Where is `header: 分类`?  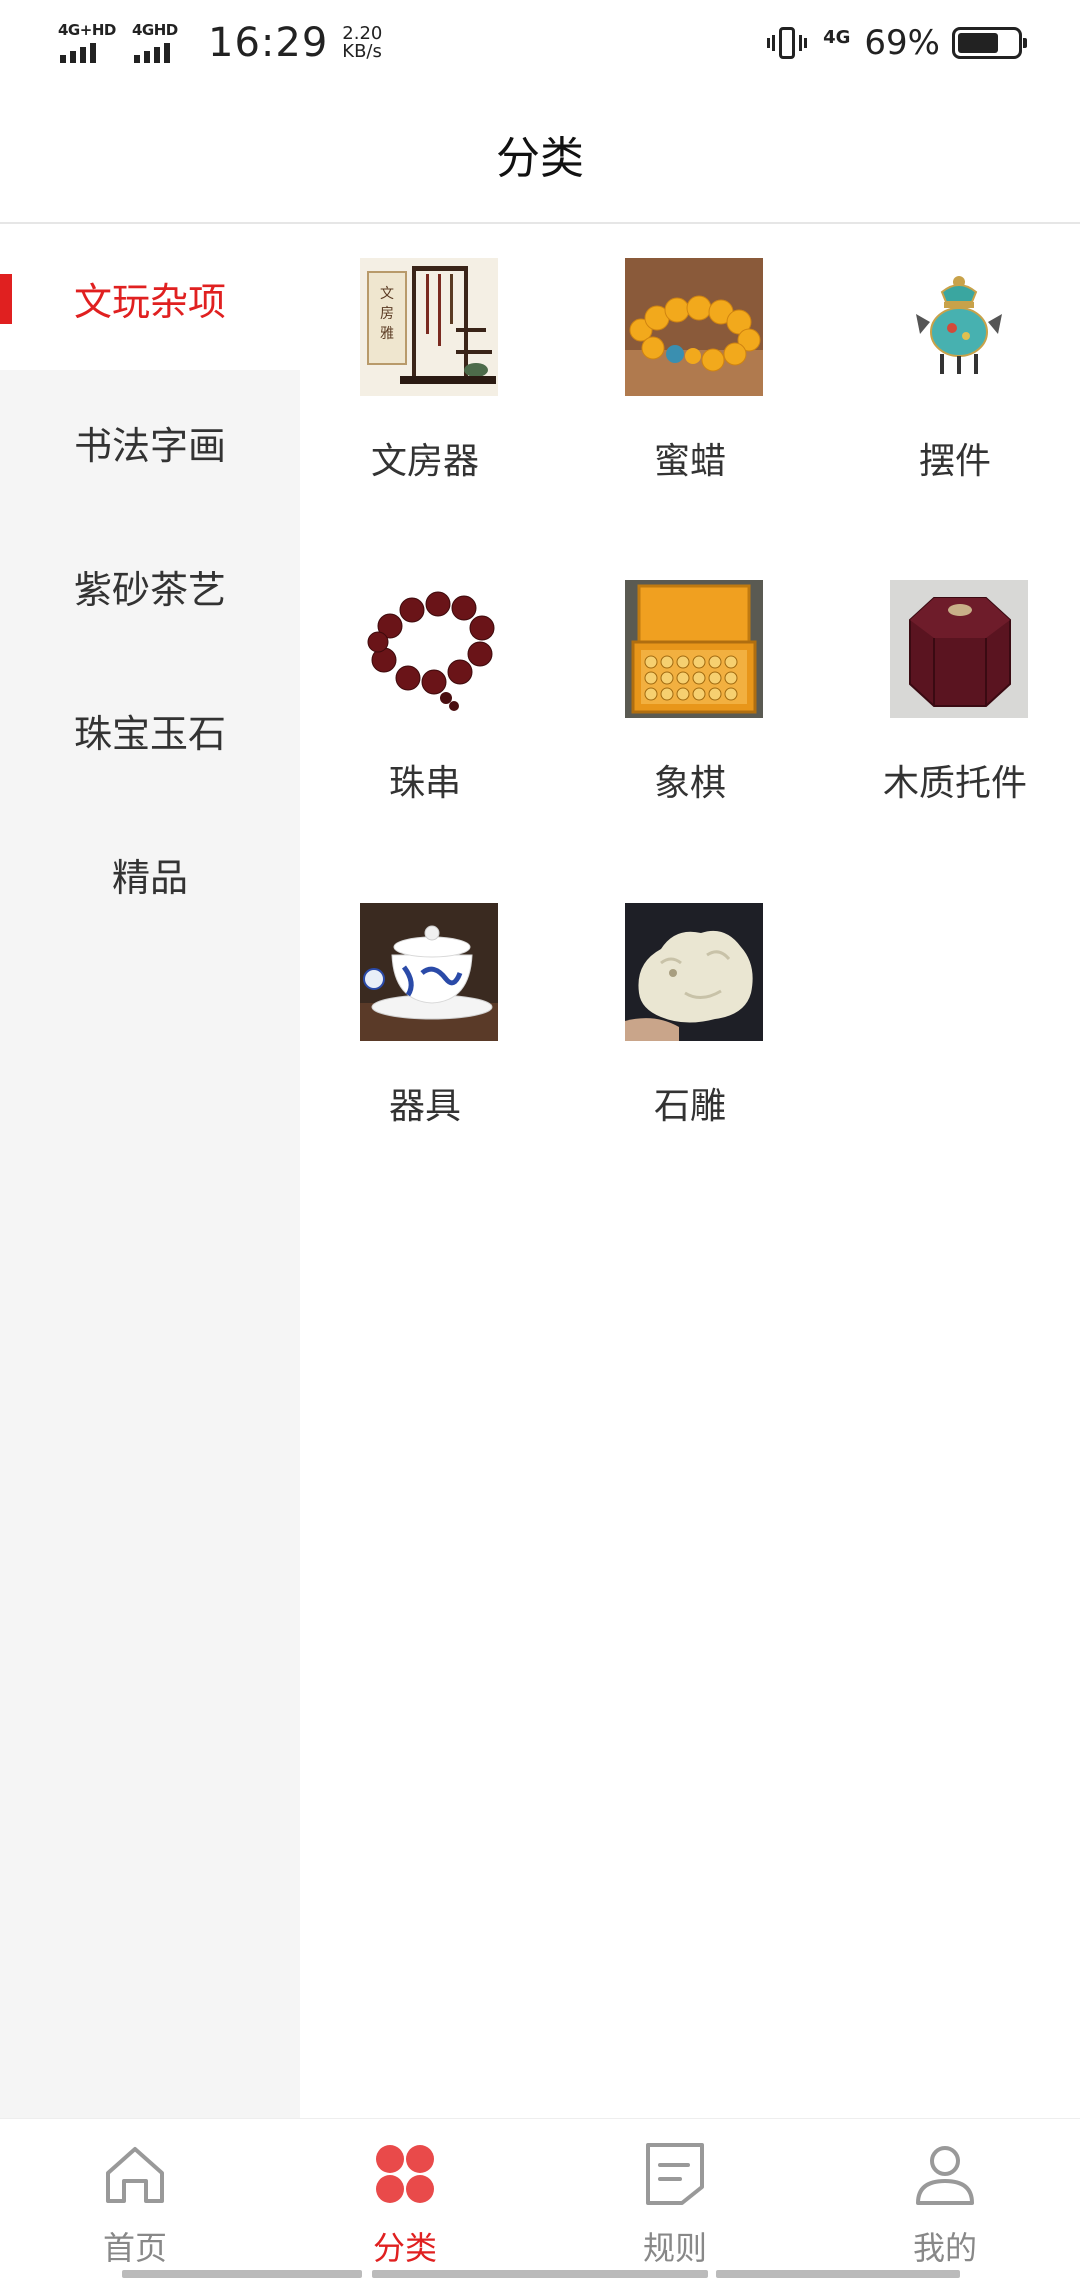
header: 分类 is located at coordinates (540, 154).